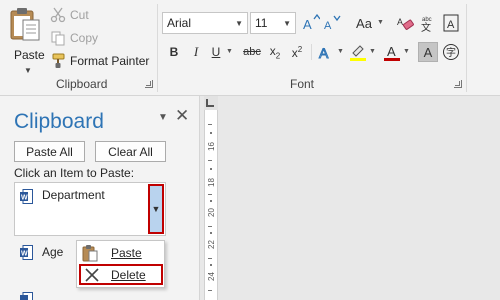 This screenshot has height=300, width=500. What do you see at coordinates (59, 121) in the screenshot?
I see `pane-title: Clipboard` at bounding box center [59, 121].